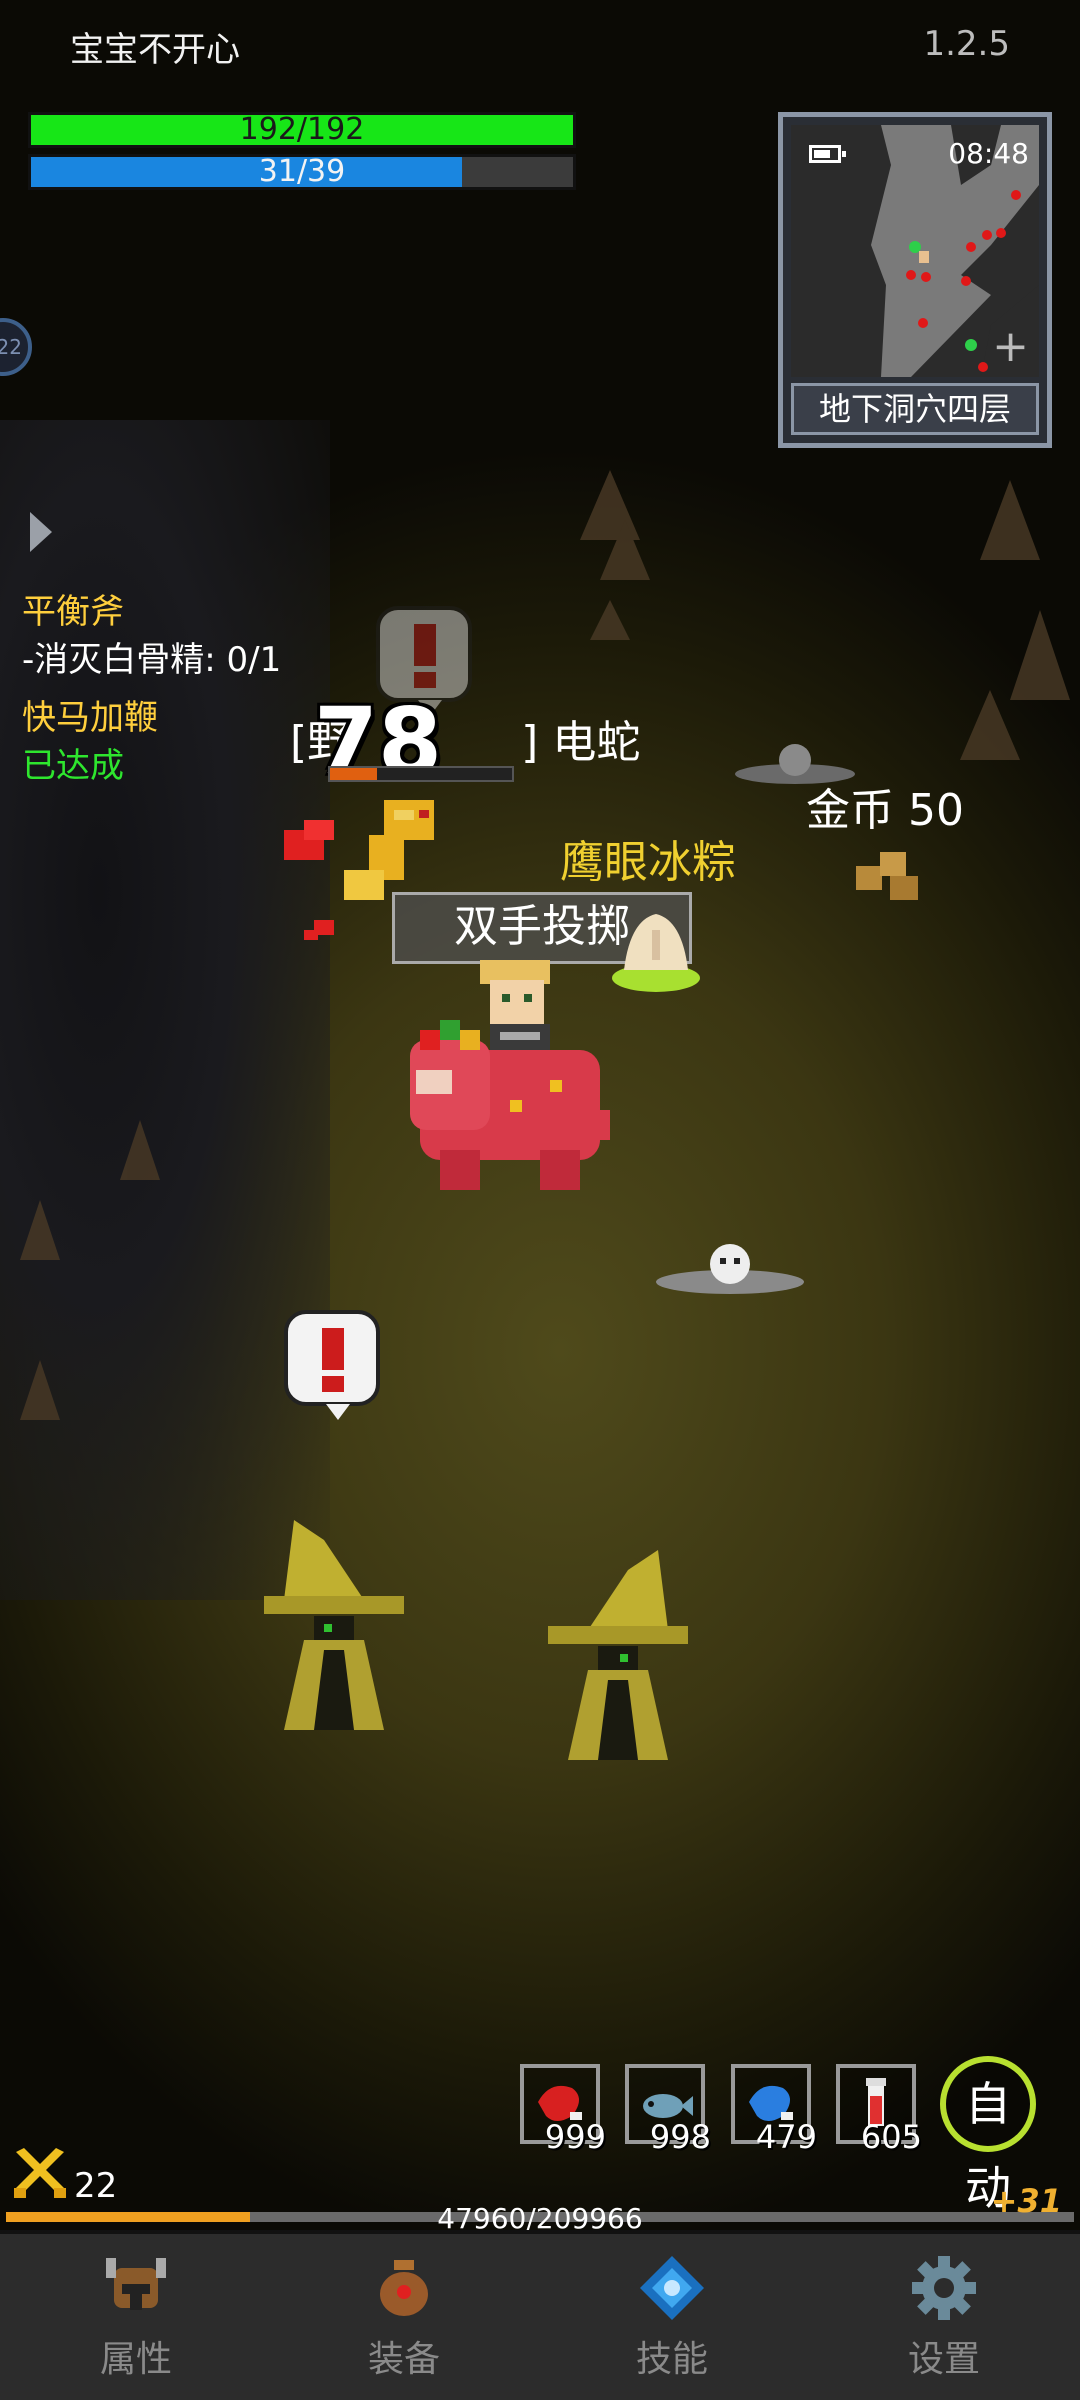 The width and height of the screenshot is (1080, 2400). What do you see at coordinates (41, 532) in the screenshot?
I see `expand-arrow-icon` at bounding box center [41, 532].